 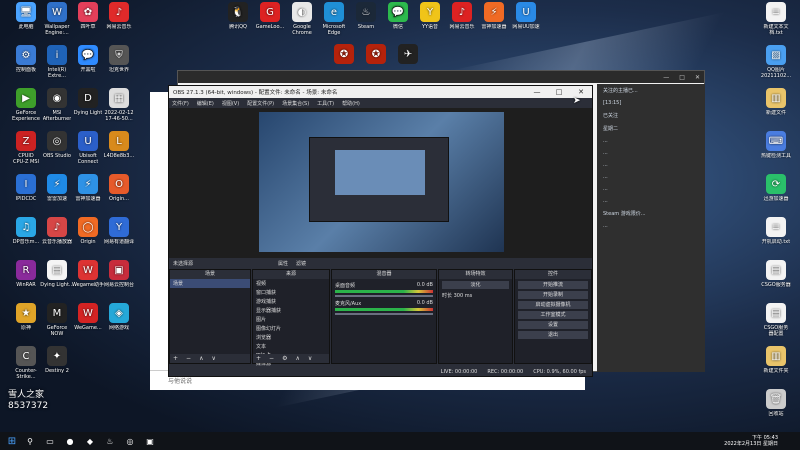 I want to click on duration-input: 300 ms, so click(x=463, y=296).